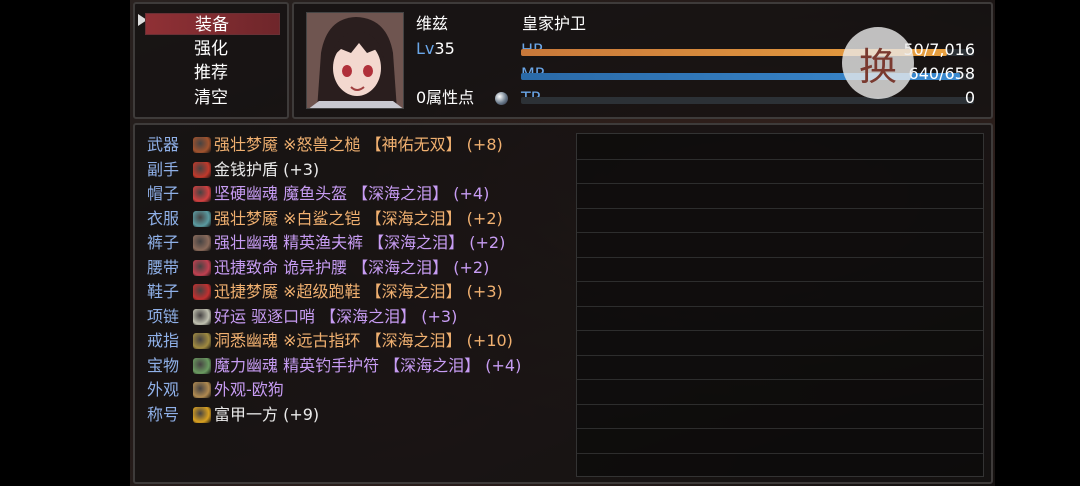 This screenshot has height=486, width=1080. I want to click on equipment-row: 衣服 强壮梦魇 ※白鲨之铠 【深海之泪】 (+2), so click(325, 219).